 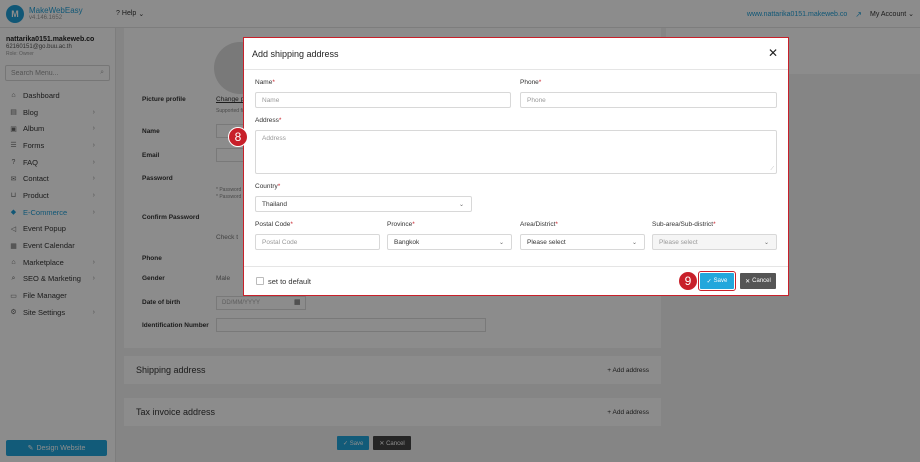 What do you see at coordinates (772, 169) in the screenshot?
I see `resize-handle-icon: ⟋` at bounding box center [772, 169].